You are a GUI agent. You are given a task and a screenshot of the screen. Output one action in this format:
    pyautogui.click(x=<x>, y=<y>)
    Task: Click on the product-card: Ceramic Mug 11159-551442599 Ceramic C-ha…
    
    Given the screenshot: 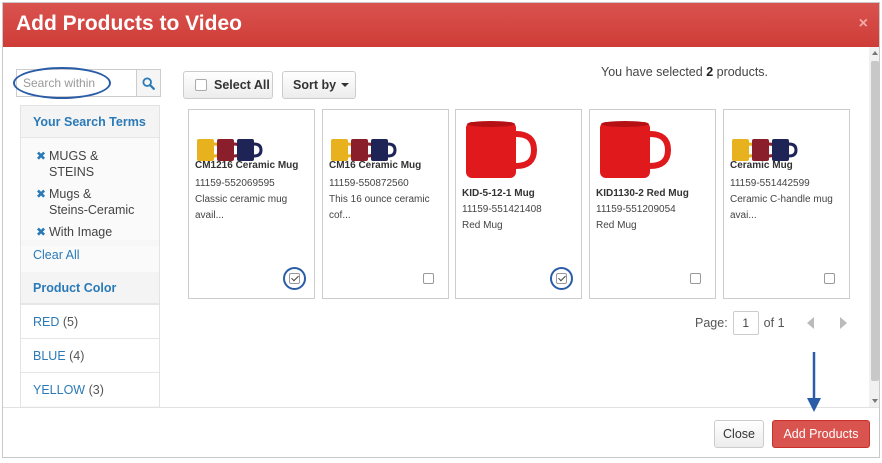 What is the action you would take?
    pyautogui.click(x=786, y=204)
    